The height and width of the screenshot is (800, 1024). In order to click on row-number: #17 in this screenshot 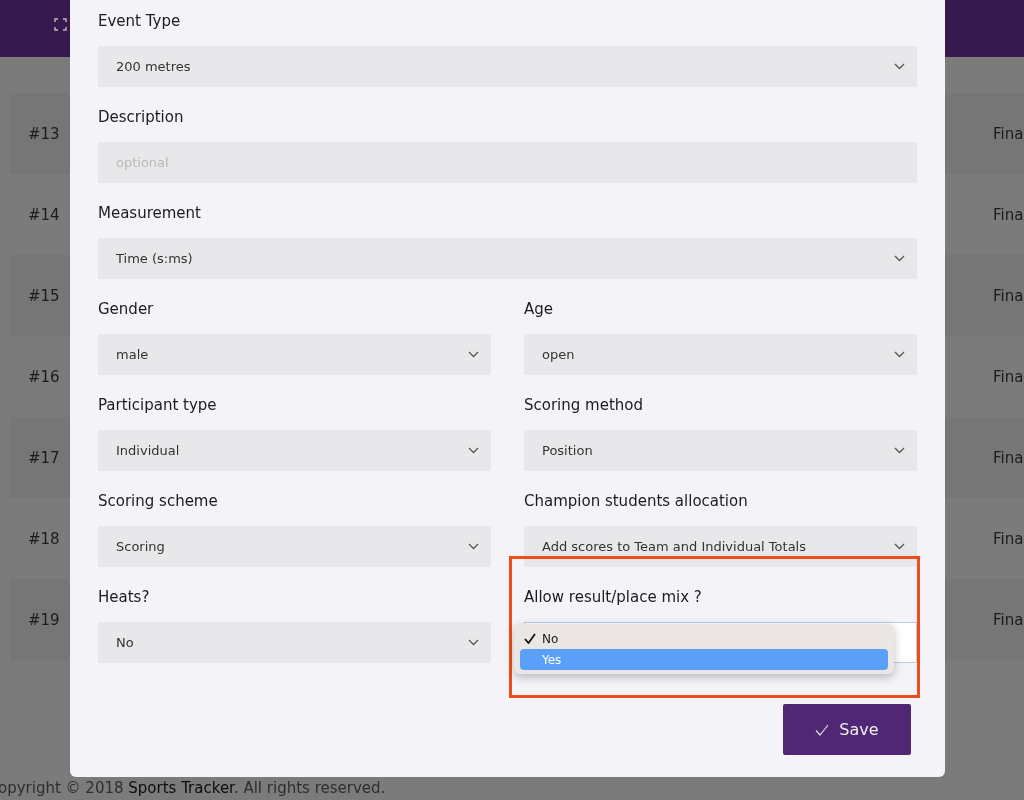, I will do `click(44, 457)`.